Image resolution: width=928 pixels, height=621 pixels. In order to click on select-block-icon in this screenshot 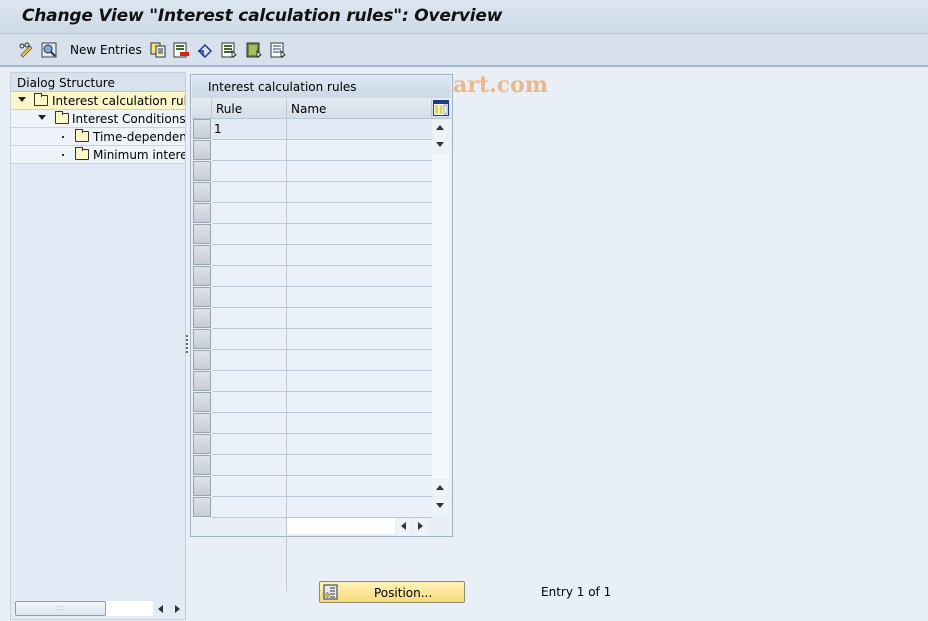, I will do `click(254, 50)`.